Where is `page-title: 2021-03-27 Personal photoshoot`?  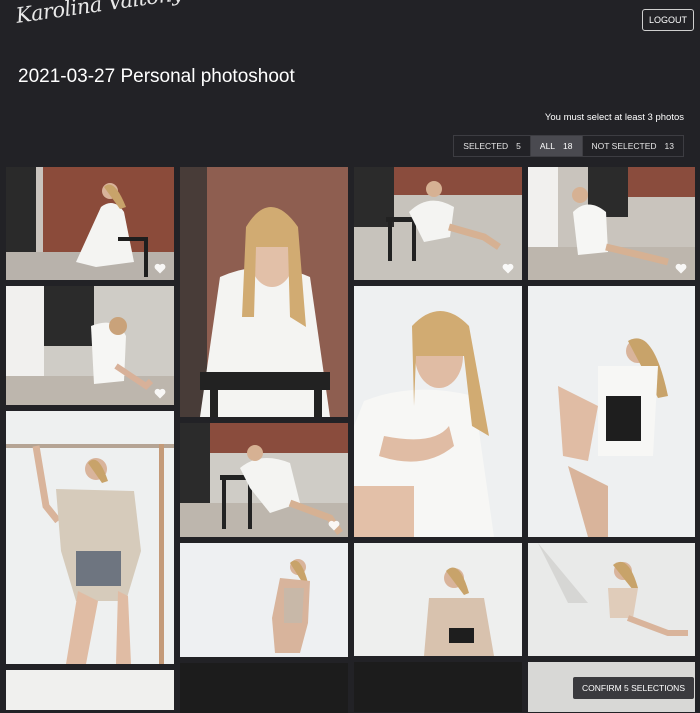 page-title: 2021-03-27 Personal photoshoot is located at coordinates (156, 76).